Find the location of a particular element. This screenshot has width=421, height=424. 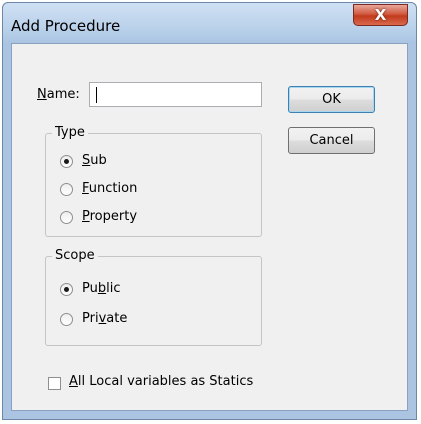

dialog-title: Add Procedure is located at coordinates (66, 26).